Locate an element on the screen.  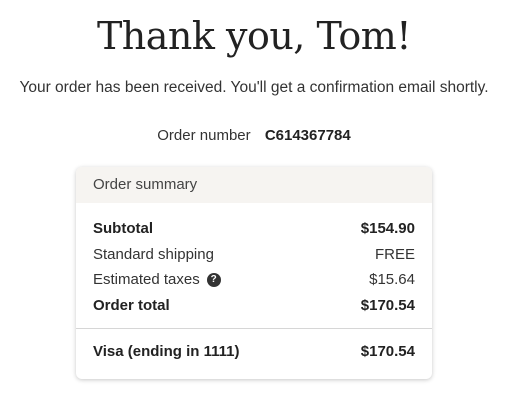
subtotal-value: $154.90 is located at coordinates (387, 229).